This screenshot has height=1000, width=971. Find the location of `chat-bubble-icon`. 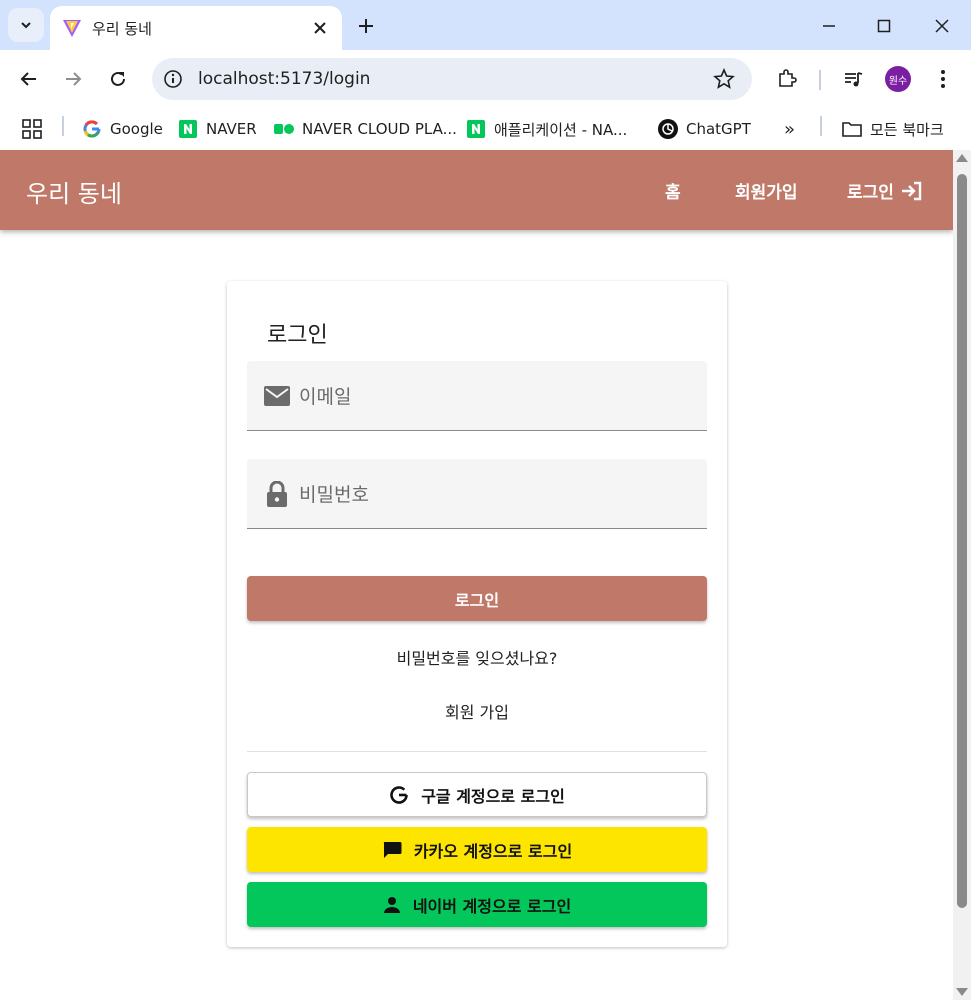

chat-bubble-icon is located at coordinates (392, 849).